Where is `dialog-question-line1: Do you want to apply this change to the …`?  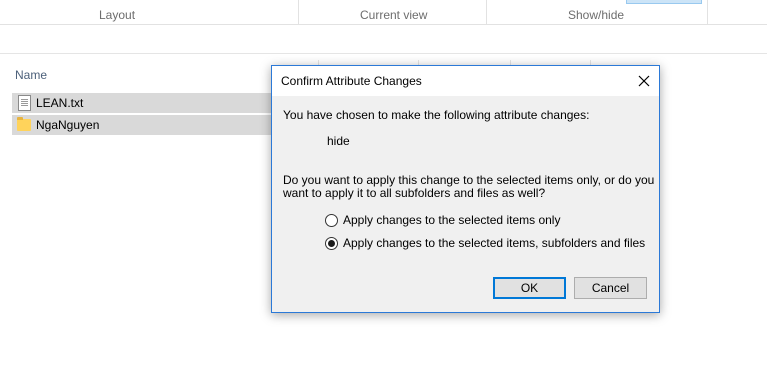
dialog-question-line1: Do you want to apply this change to the … is located at coordinates (469, 180).